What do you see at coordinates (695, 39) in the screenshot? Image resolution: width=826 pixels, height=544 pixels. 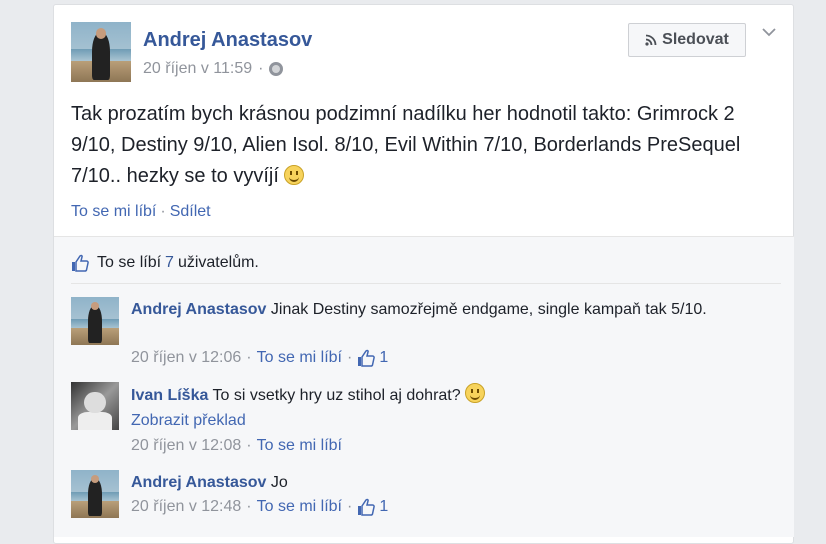 I see `follow-label: Sledovat` at bounding box center [695, 39].